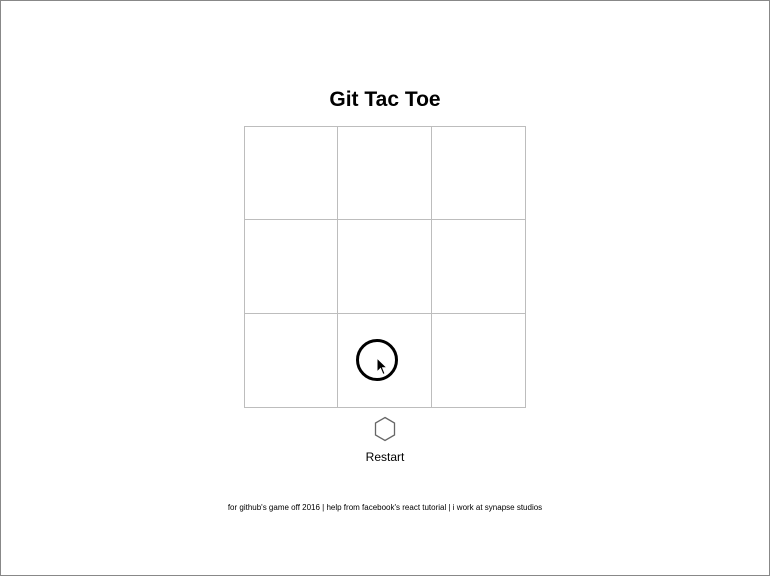 This screenshot has width=770, height=576. What do you see at coordinates (385, 429) in the screenshot?
I see `hexagon-icon` at bounding box center [385, 429].